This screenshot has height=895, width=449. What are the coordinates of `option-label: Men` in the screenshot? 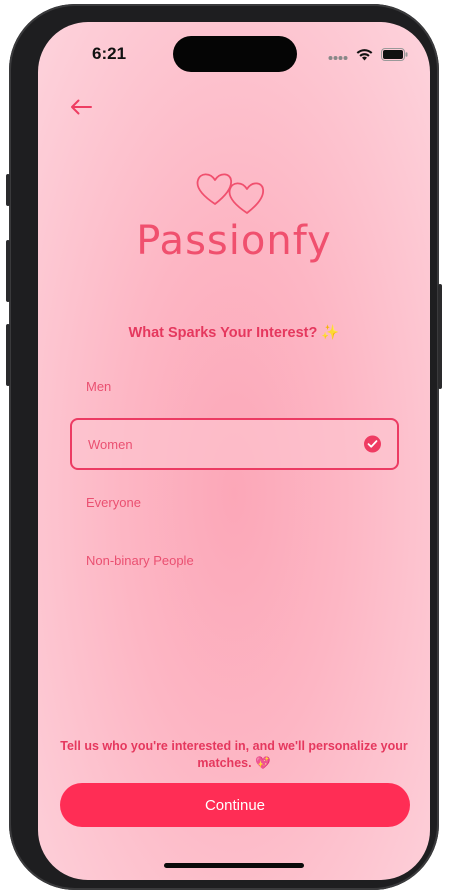 It's located at (99, 386).